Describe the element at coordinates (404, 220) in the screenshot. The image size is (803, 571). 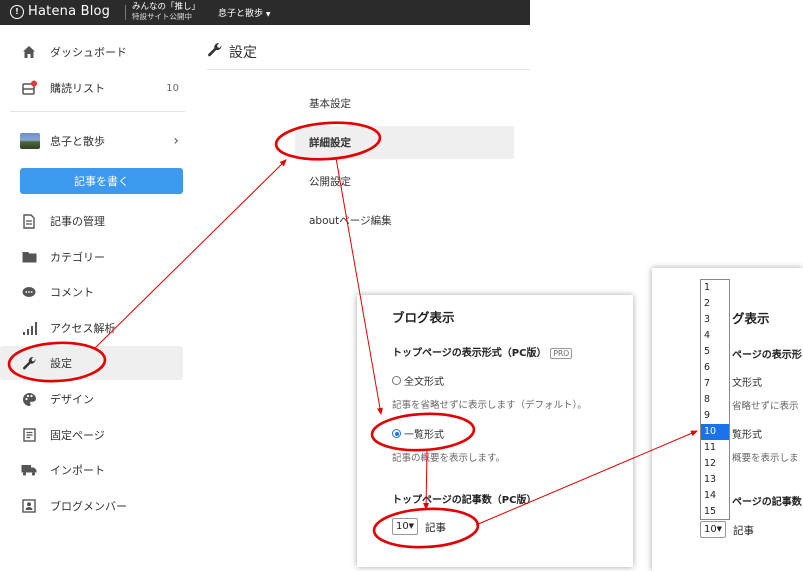
I see `tab-about-page-edit: aboutページ編集` at that location.